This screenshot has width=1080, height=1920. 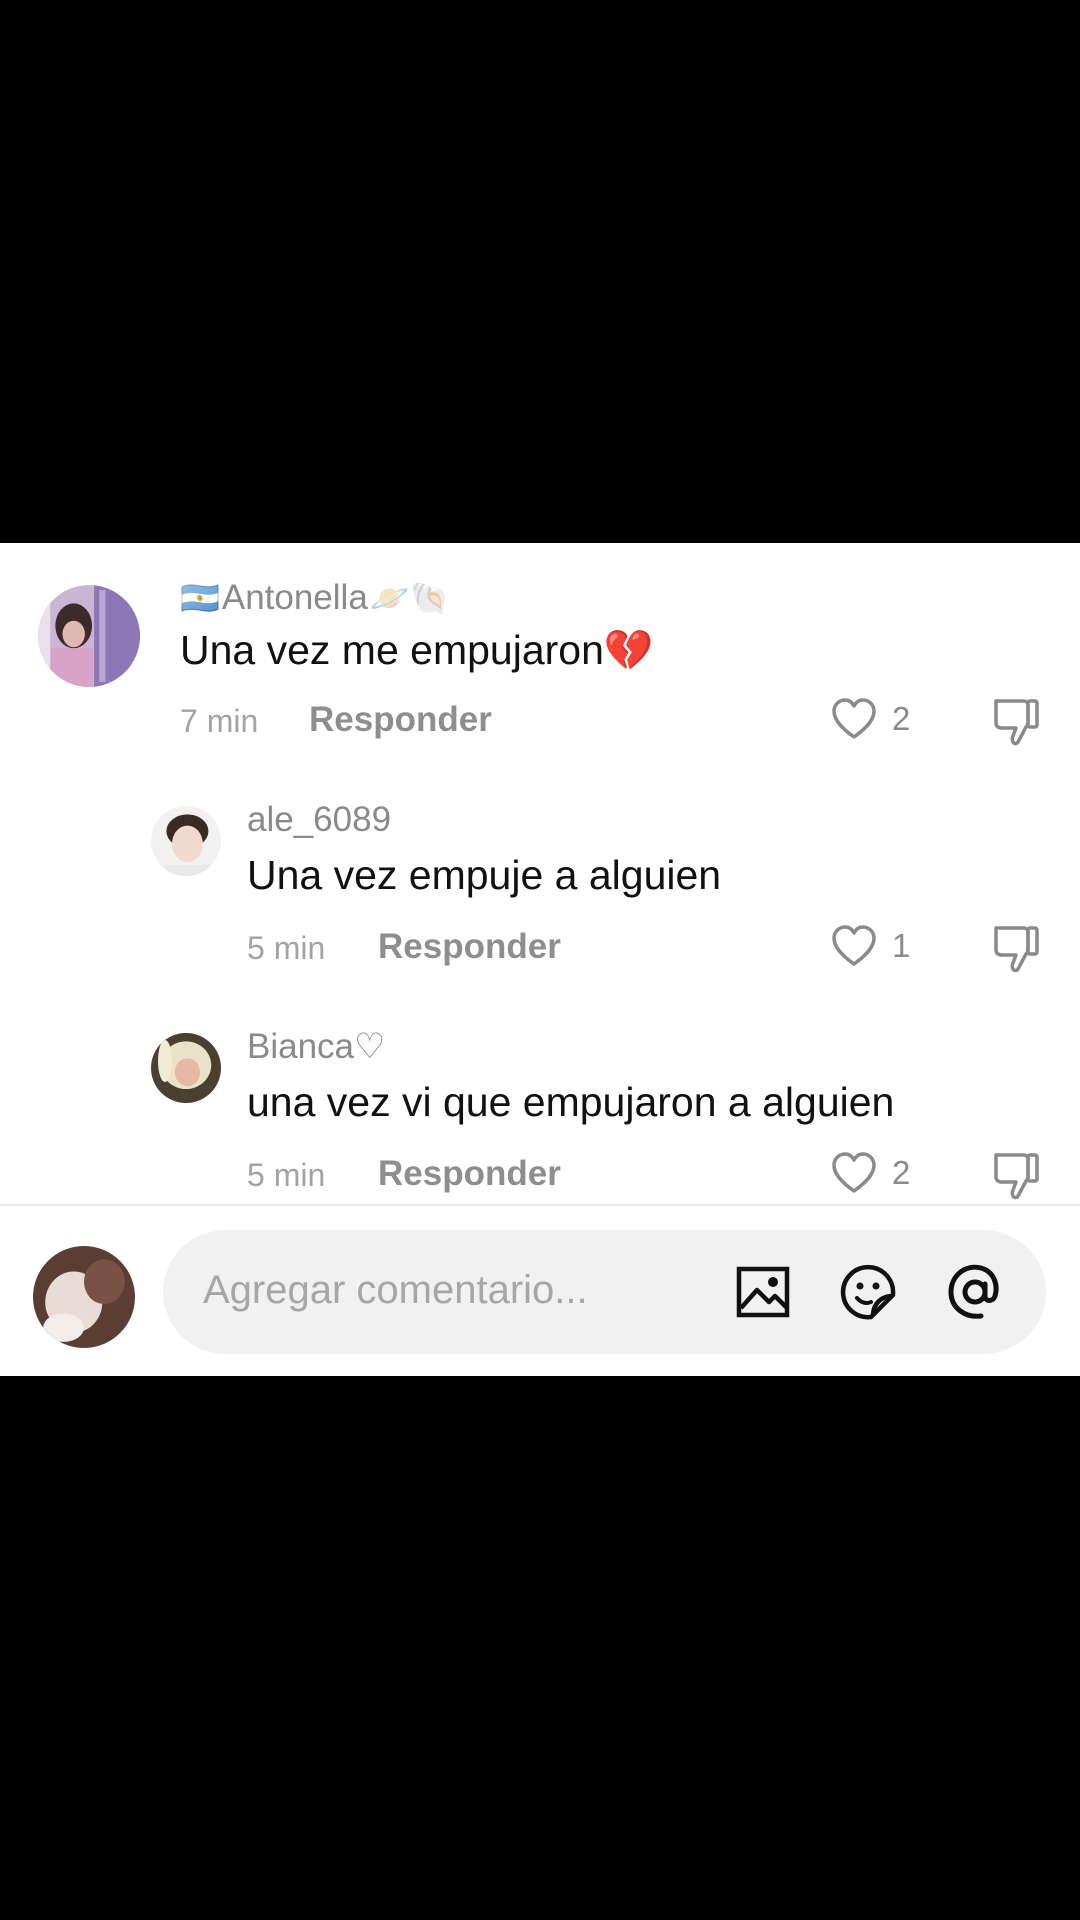 I want to click on at-sign-icon, so click(x=973, y=1291).